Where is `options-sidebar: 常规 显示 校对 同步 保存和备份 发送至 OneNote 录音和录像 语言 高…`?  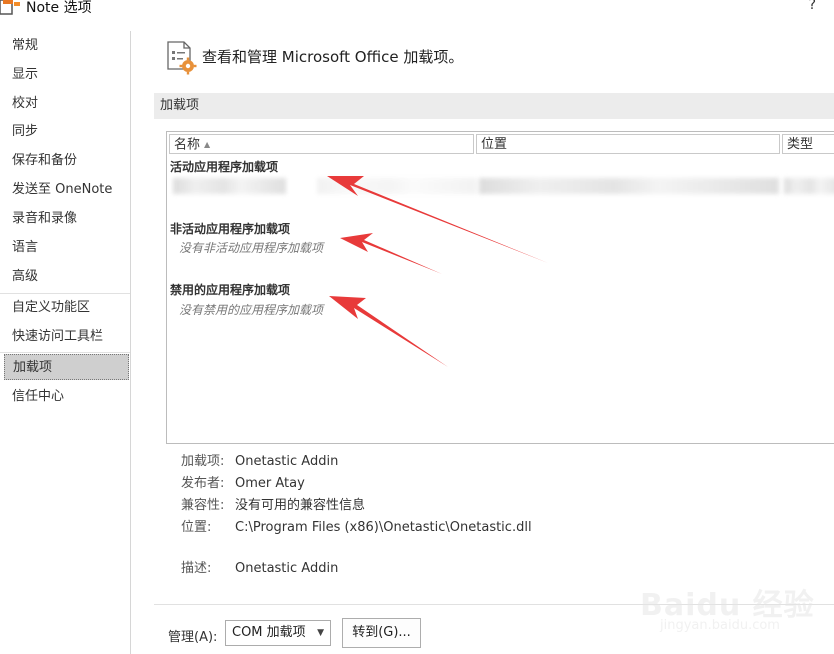
options-sidebar: 常规 显示 校对 同步 保存和备份 发送至 OneNote 录音和录像 语言 高… is located at coordinates (65, 342).